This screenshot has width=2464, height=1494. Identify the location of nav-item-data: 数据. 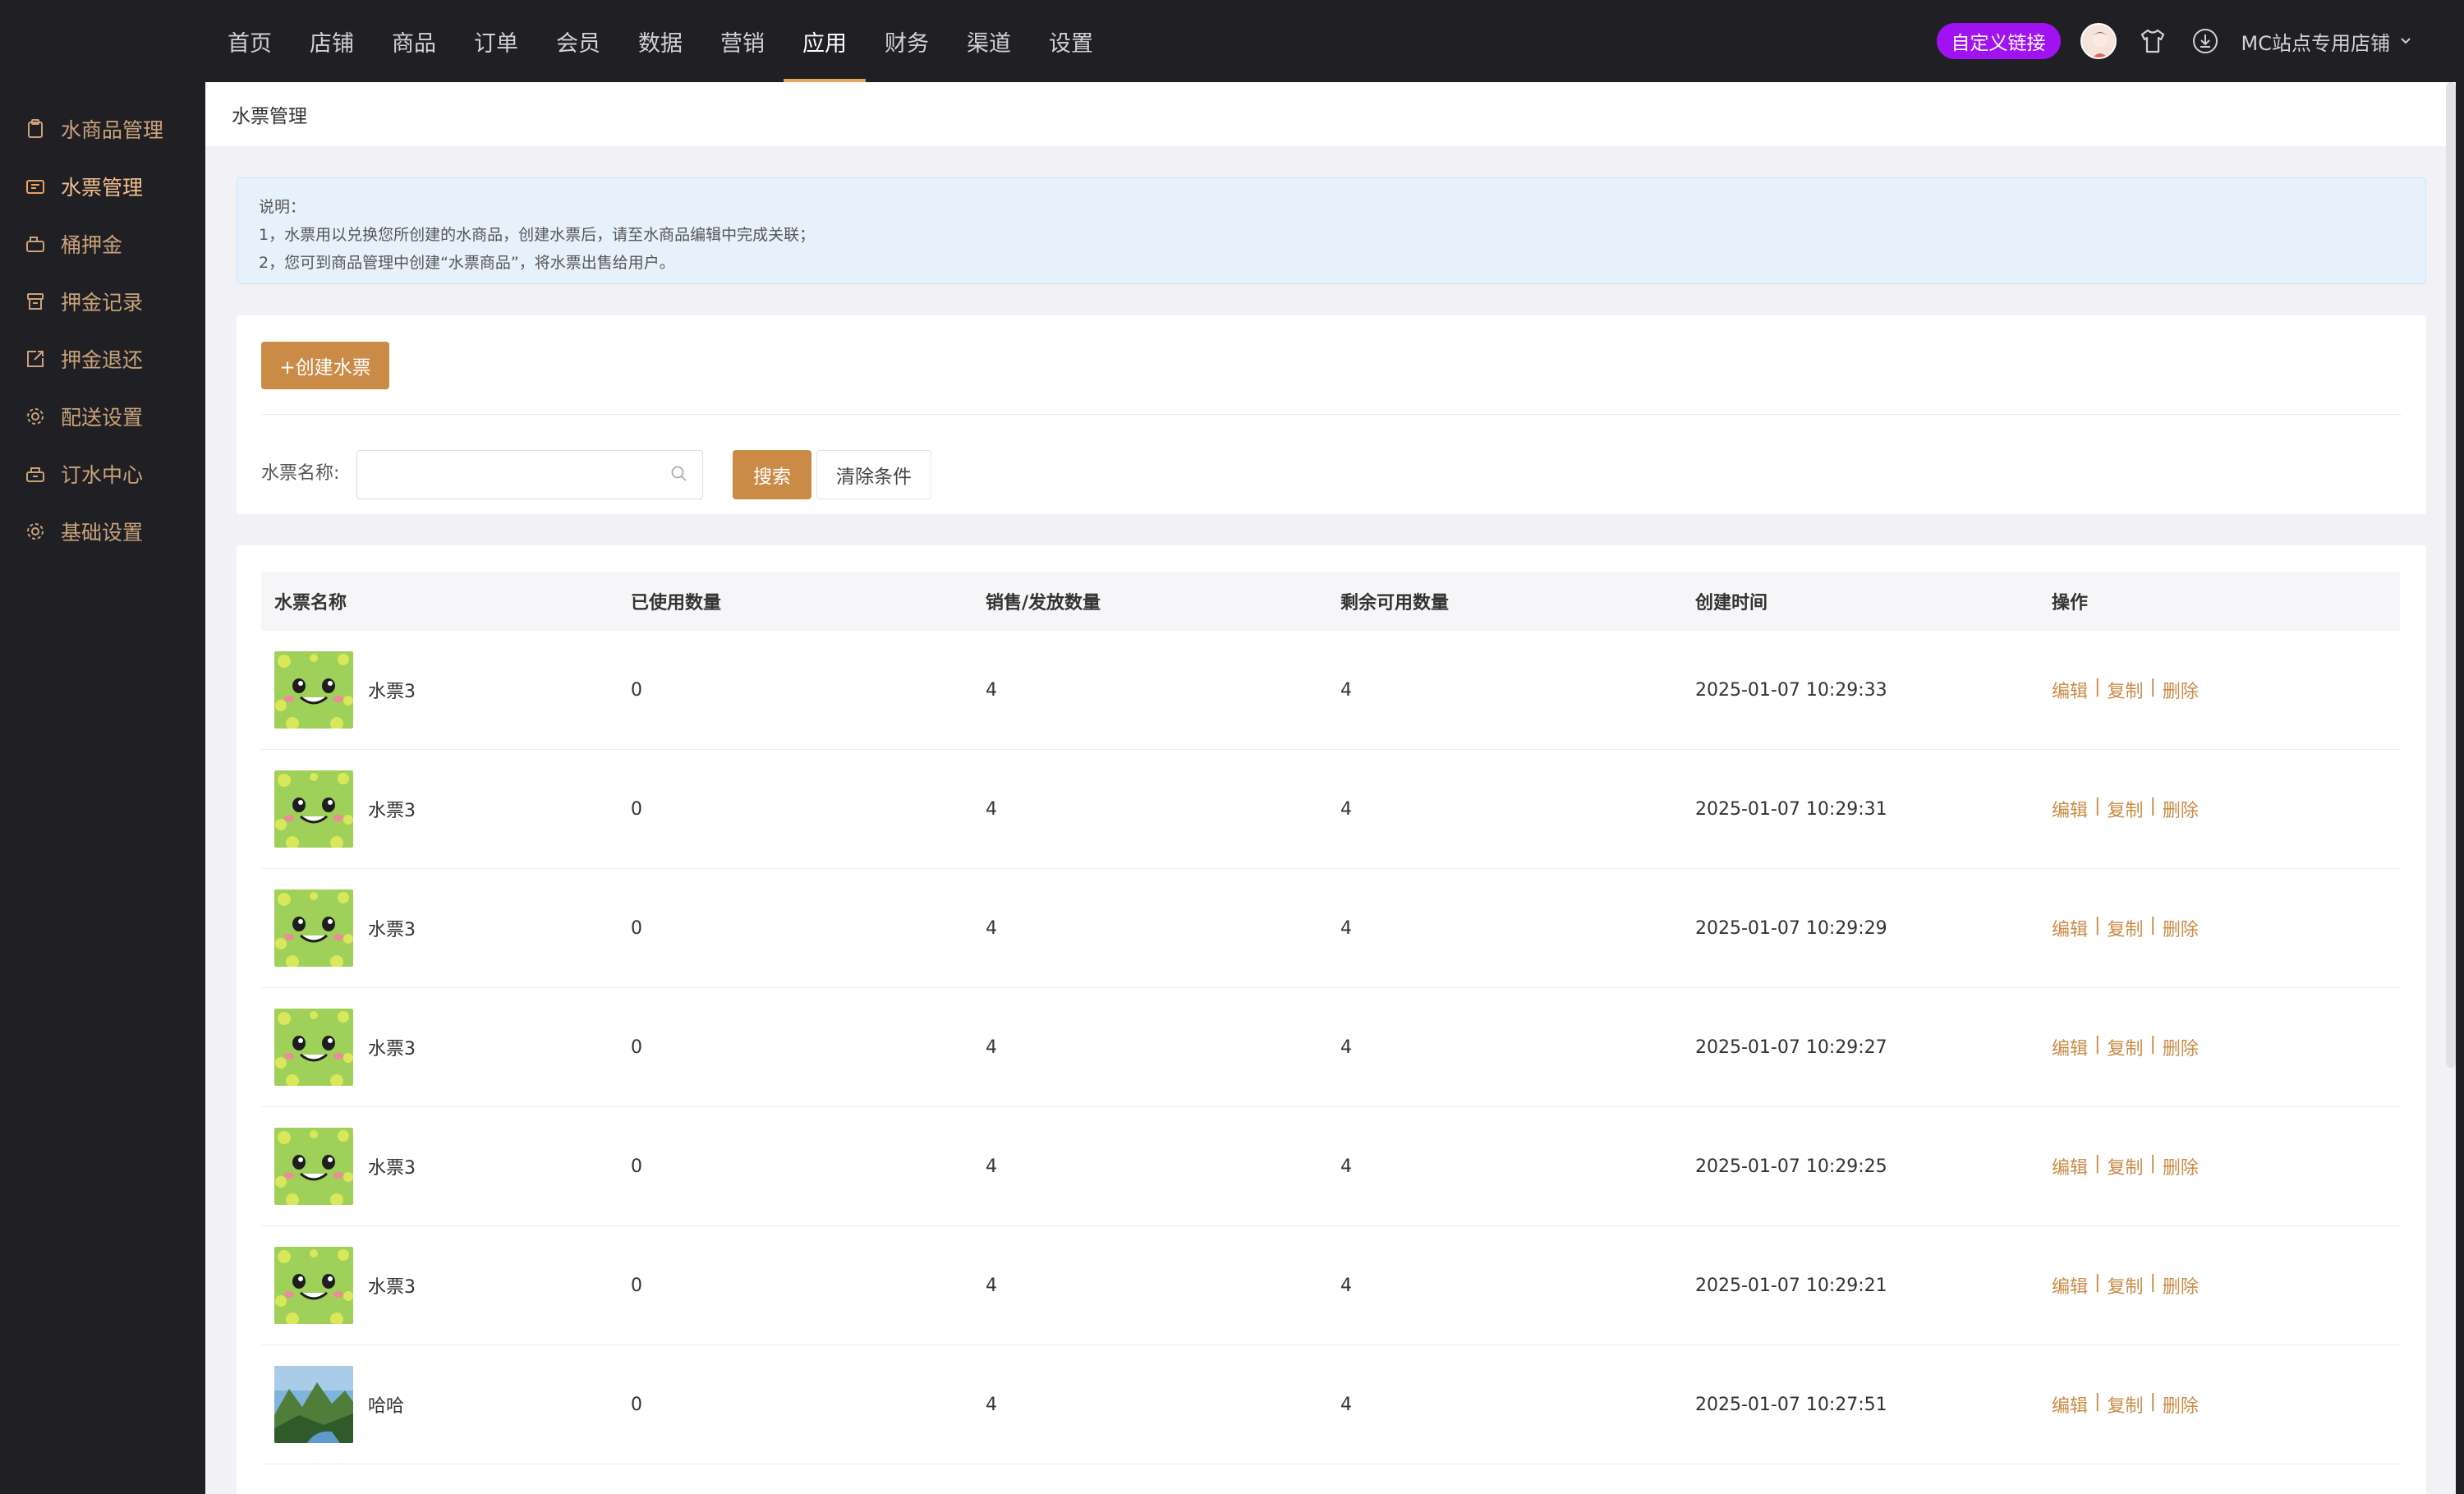
(660, 41).